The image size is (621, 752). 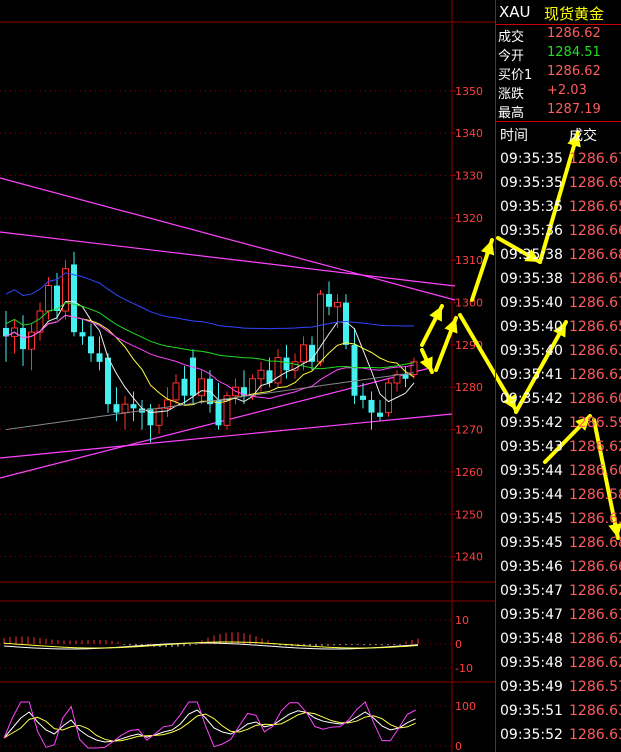 I want to click on tick-row: 09:35:48 1286.62, so click(x=558, y=643).